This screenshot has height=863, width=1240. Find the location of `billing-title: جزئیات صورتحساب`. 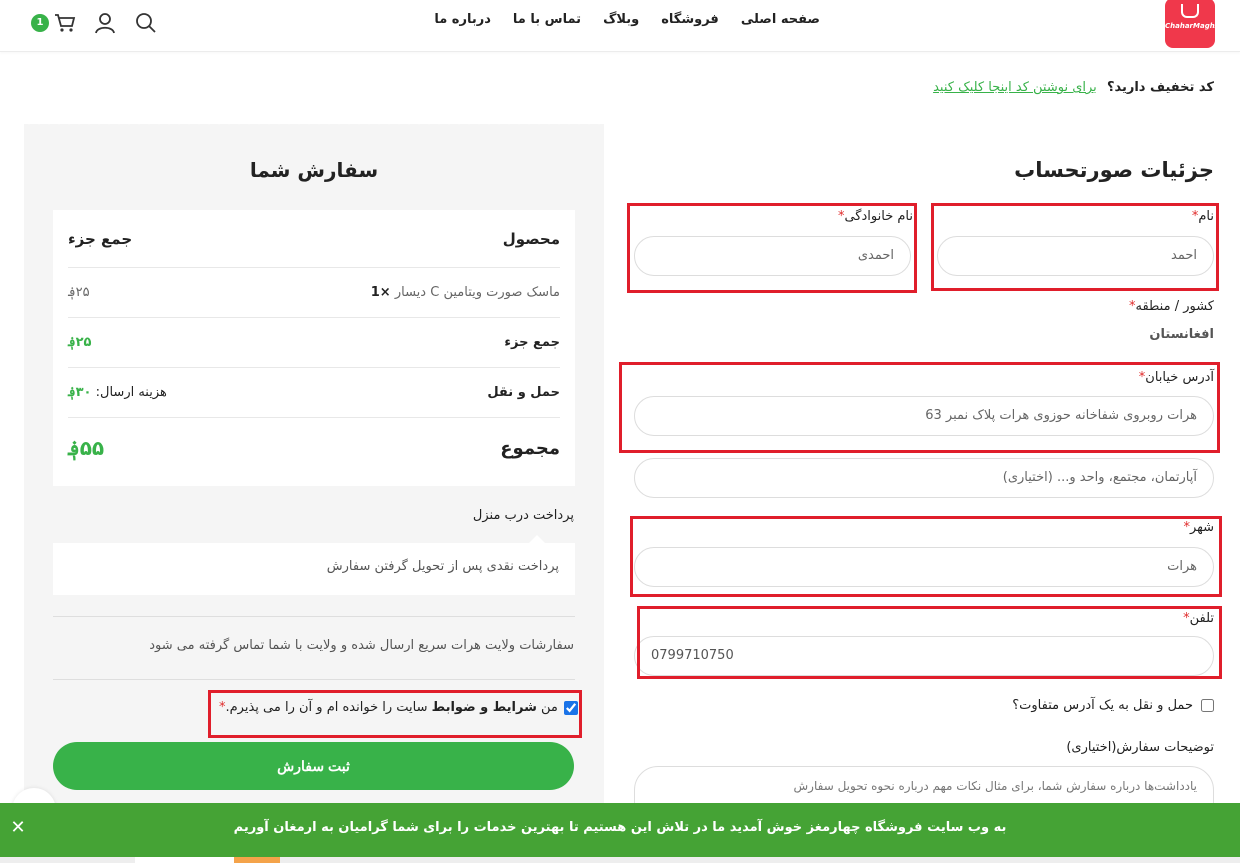

billing-title: جزئیات صورتحساب is located at coordinates (1114, 170).